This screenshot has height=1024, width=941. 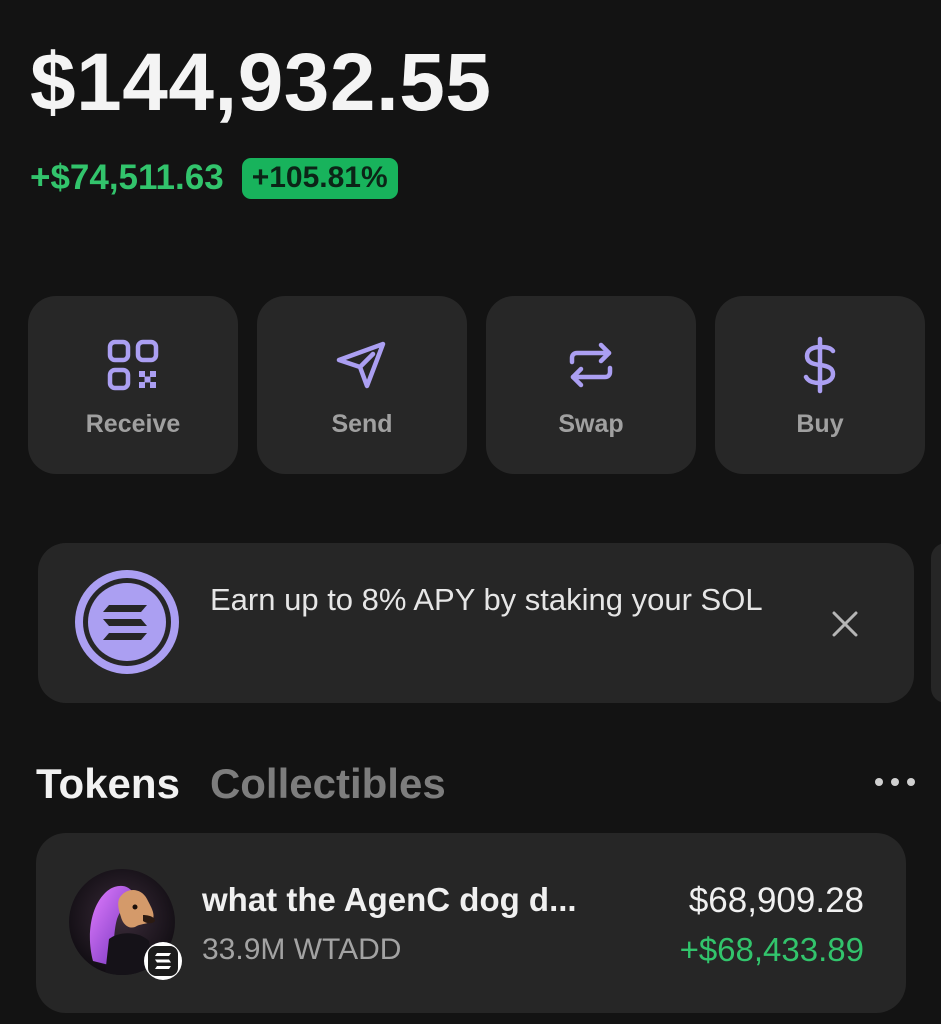 I want to click on dollar-icon, so click(x=819, y=365).